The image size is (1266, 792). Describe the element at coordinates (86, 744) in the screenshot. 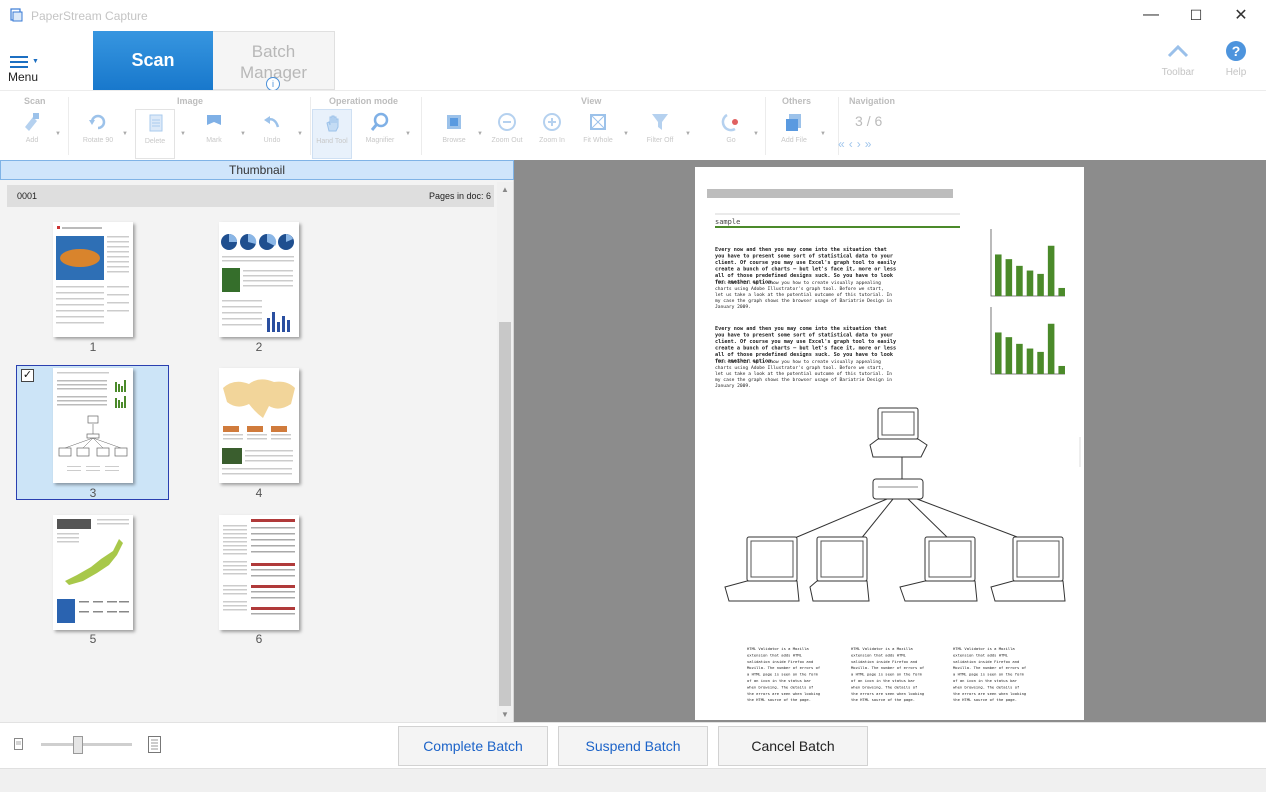

I see `thumbnail-size-slider` at that location.